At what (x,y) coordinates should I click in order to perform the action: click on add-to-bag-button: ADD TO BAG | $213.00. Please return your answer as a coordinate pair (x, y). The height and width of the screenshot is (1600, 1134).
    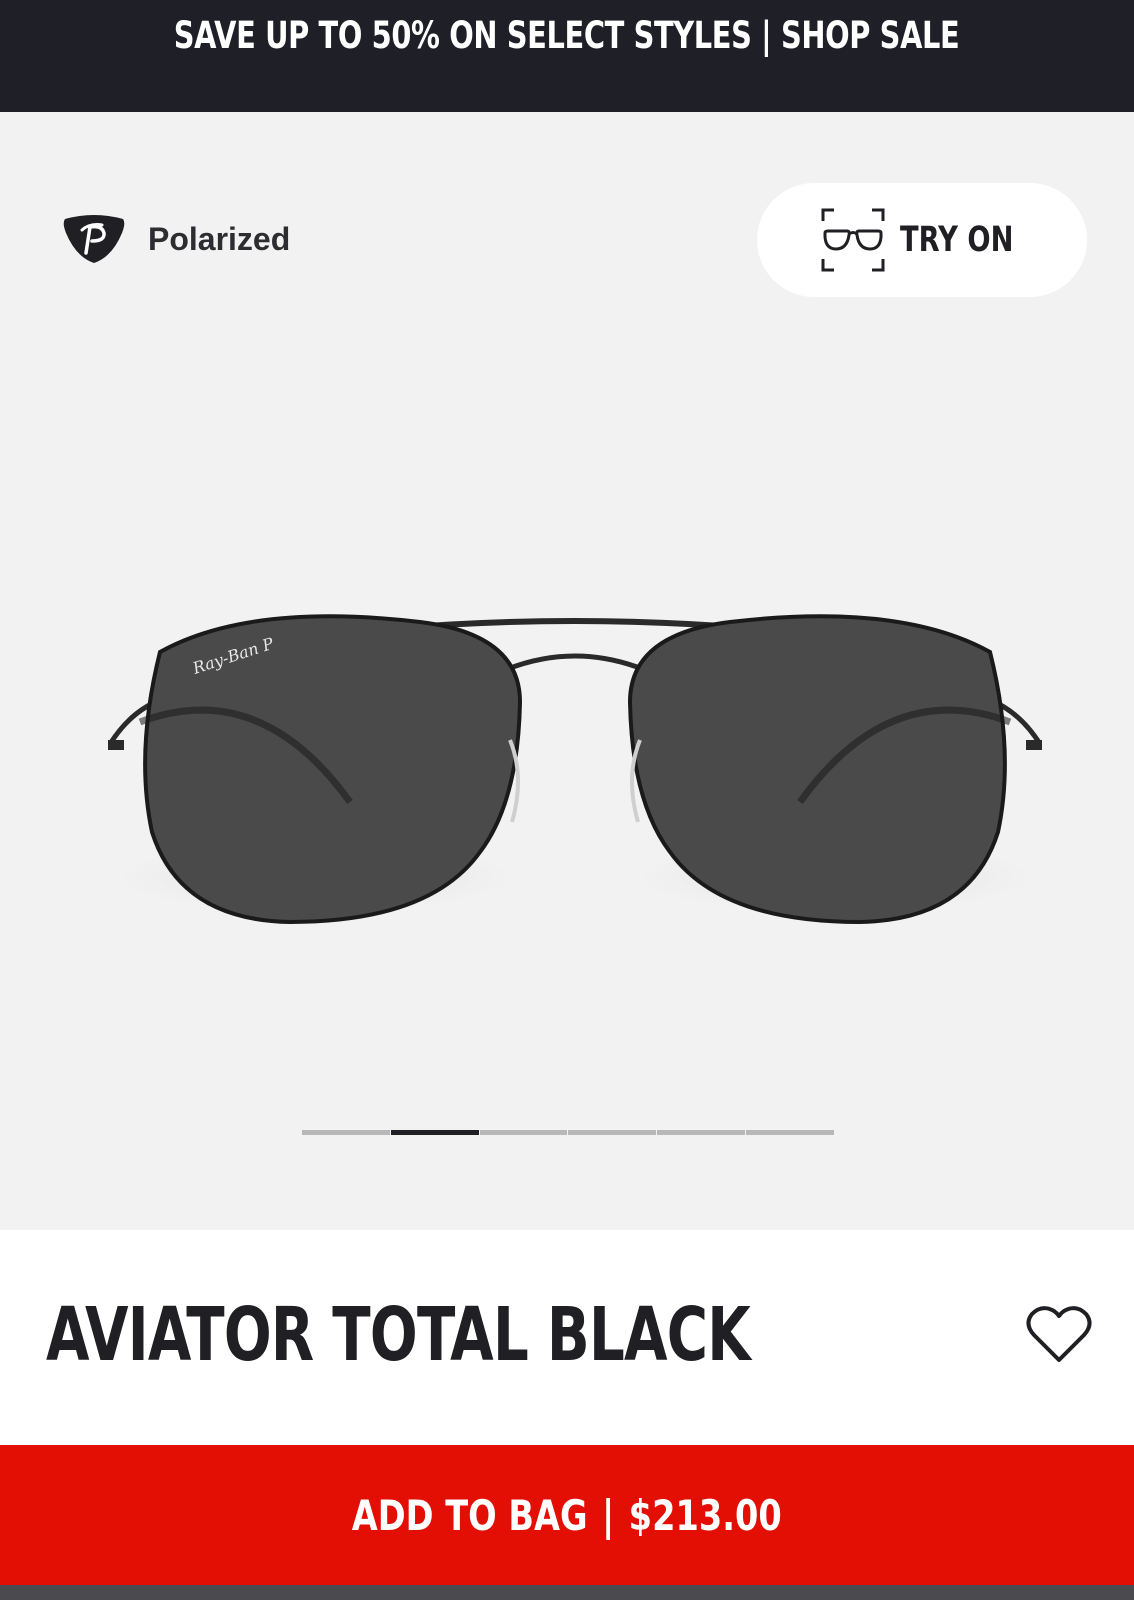
    Looking at the image, I should click on (567, 1515).